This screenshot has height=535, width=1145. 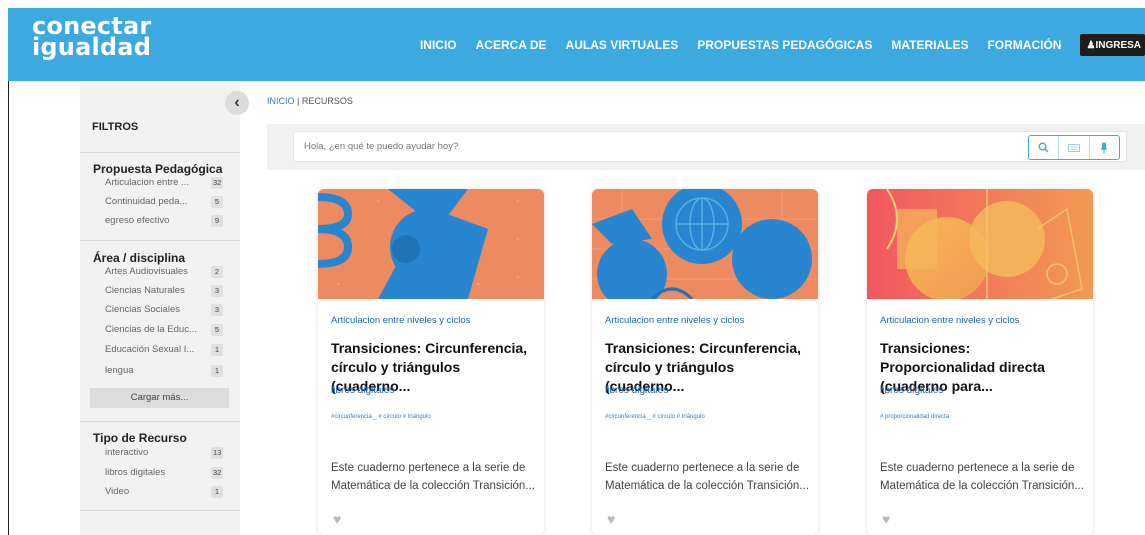 I want to click on filter-group-title: Propuesta Pedagógica, so click(x=158, y=169).